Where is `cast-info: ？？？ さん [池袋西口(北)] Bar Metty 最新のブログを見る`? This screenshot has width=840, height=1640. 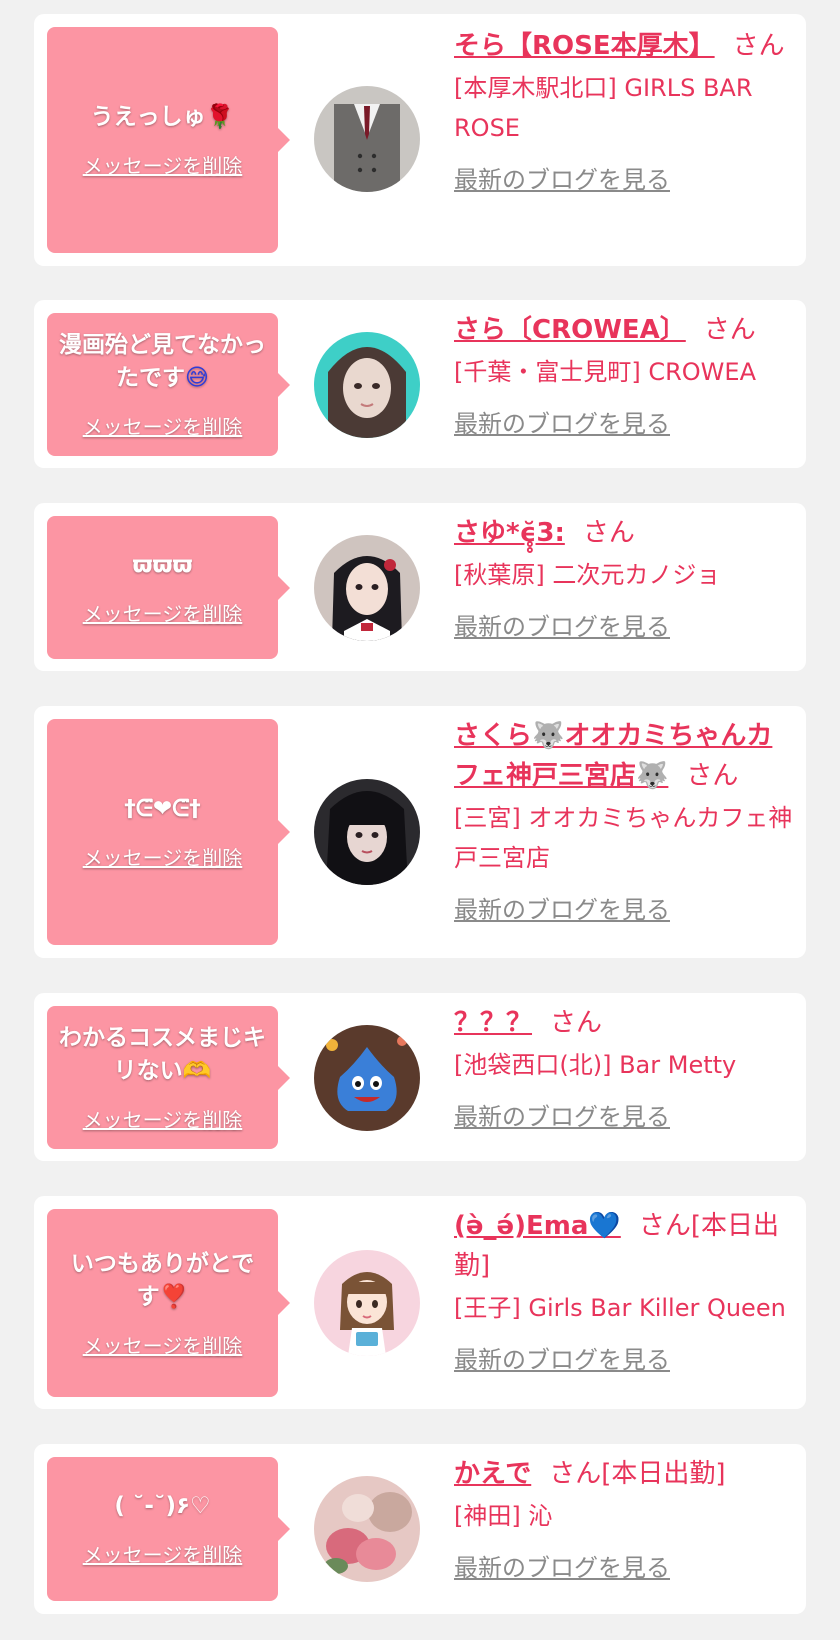 cast-info: ？？？ さん [池袋西口(北)] Bar Metty 最新のブログを見る is located at coordinates (624, 1067).